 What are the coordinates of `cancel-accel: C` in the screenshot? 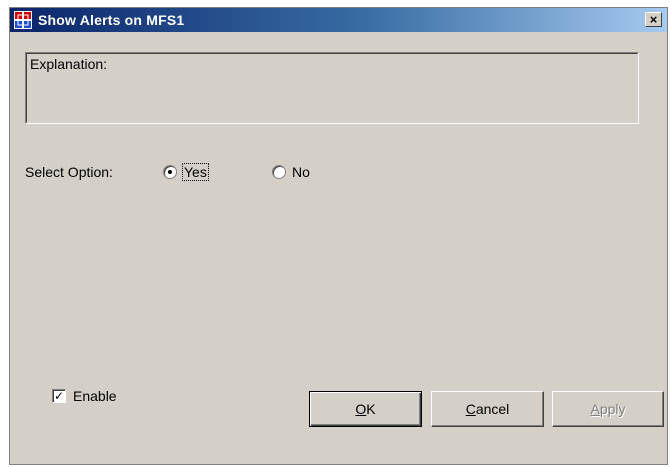 It's located at (470, 409).